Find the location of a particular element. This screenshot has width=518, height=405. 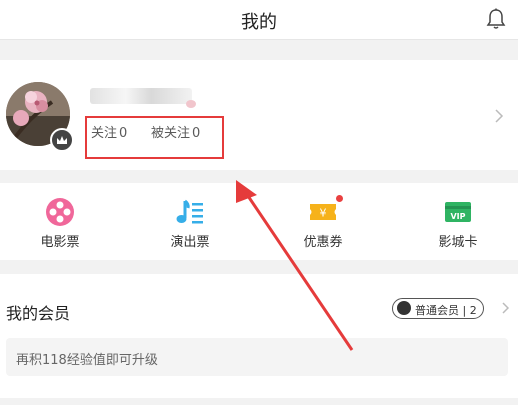

menu-item-label: 演出票 is located at coordinates (190, 242).